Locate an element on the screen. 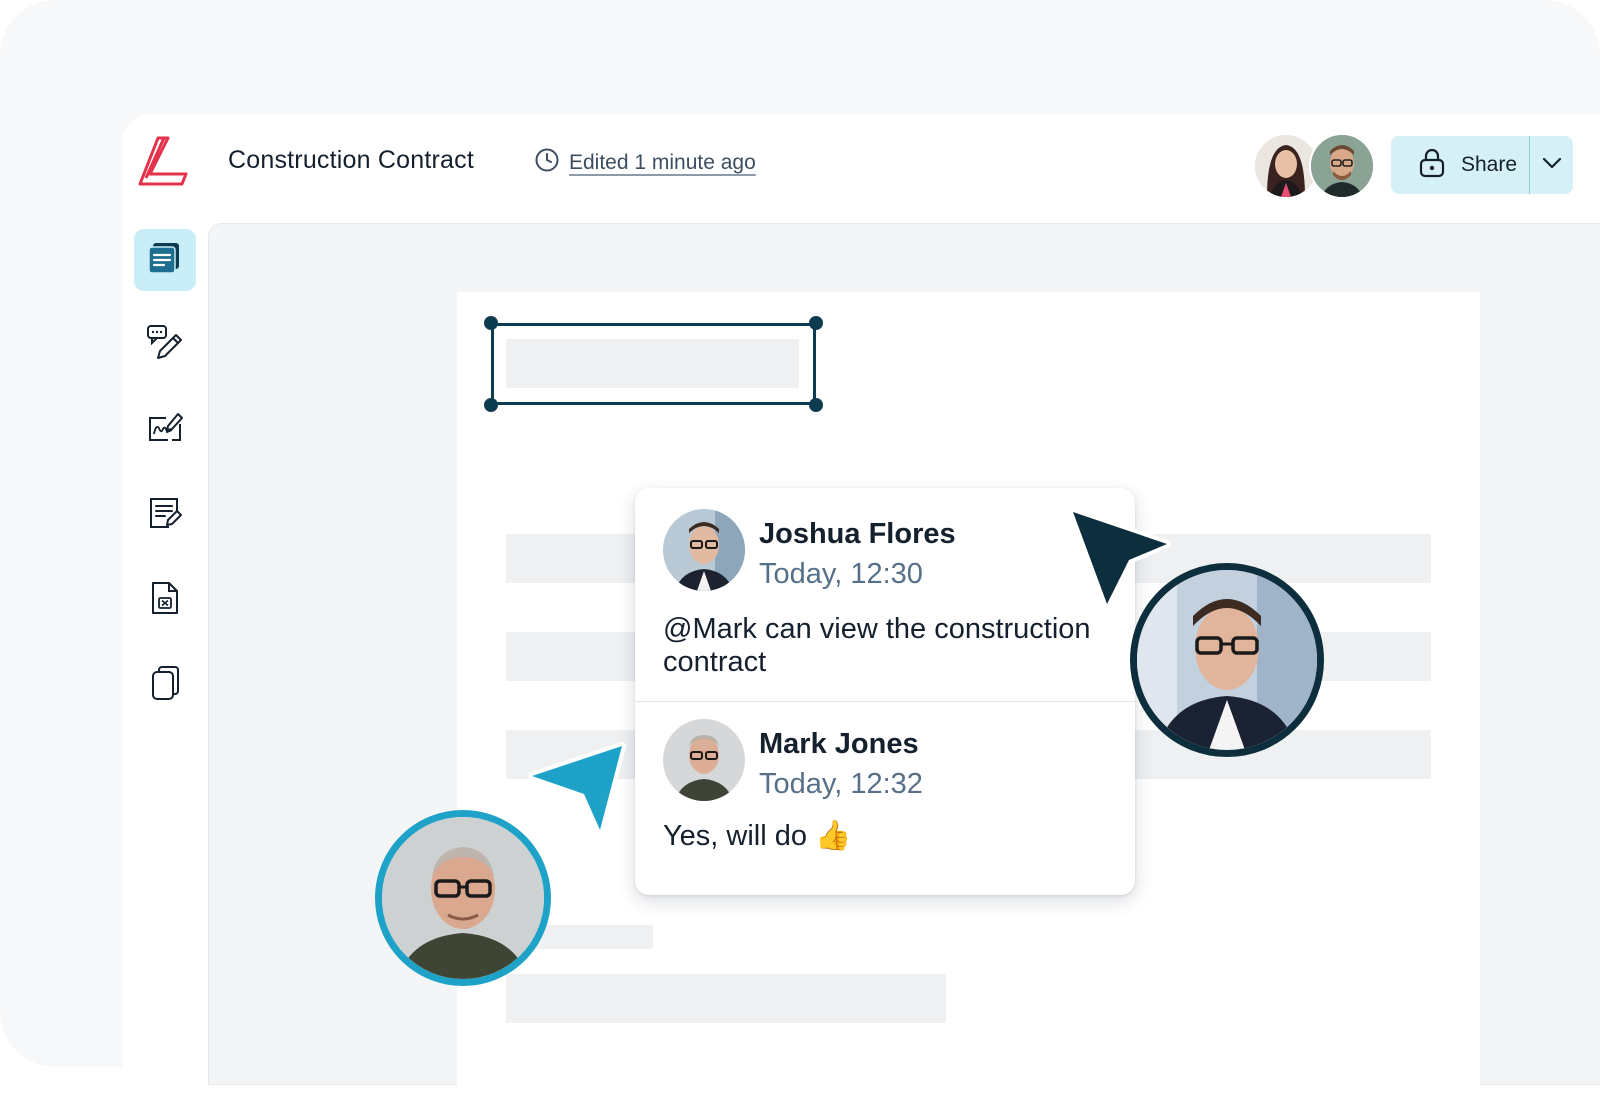  mention: @Mark is located at coordinates (710, 629).